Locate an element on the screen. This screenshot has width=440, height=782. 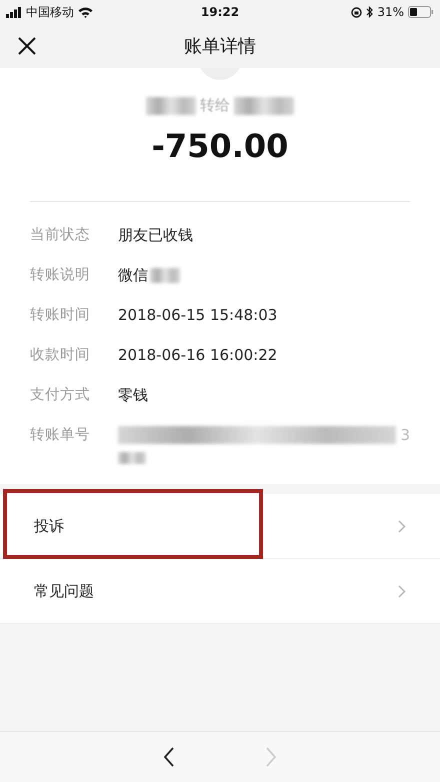
wifi-icon is located at coordinates (85, 12).